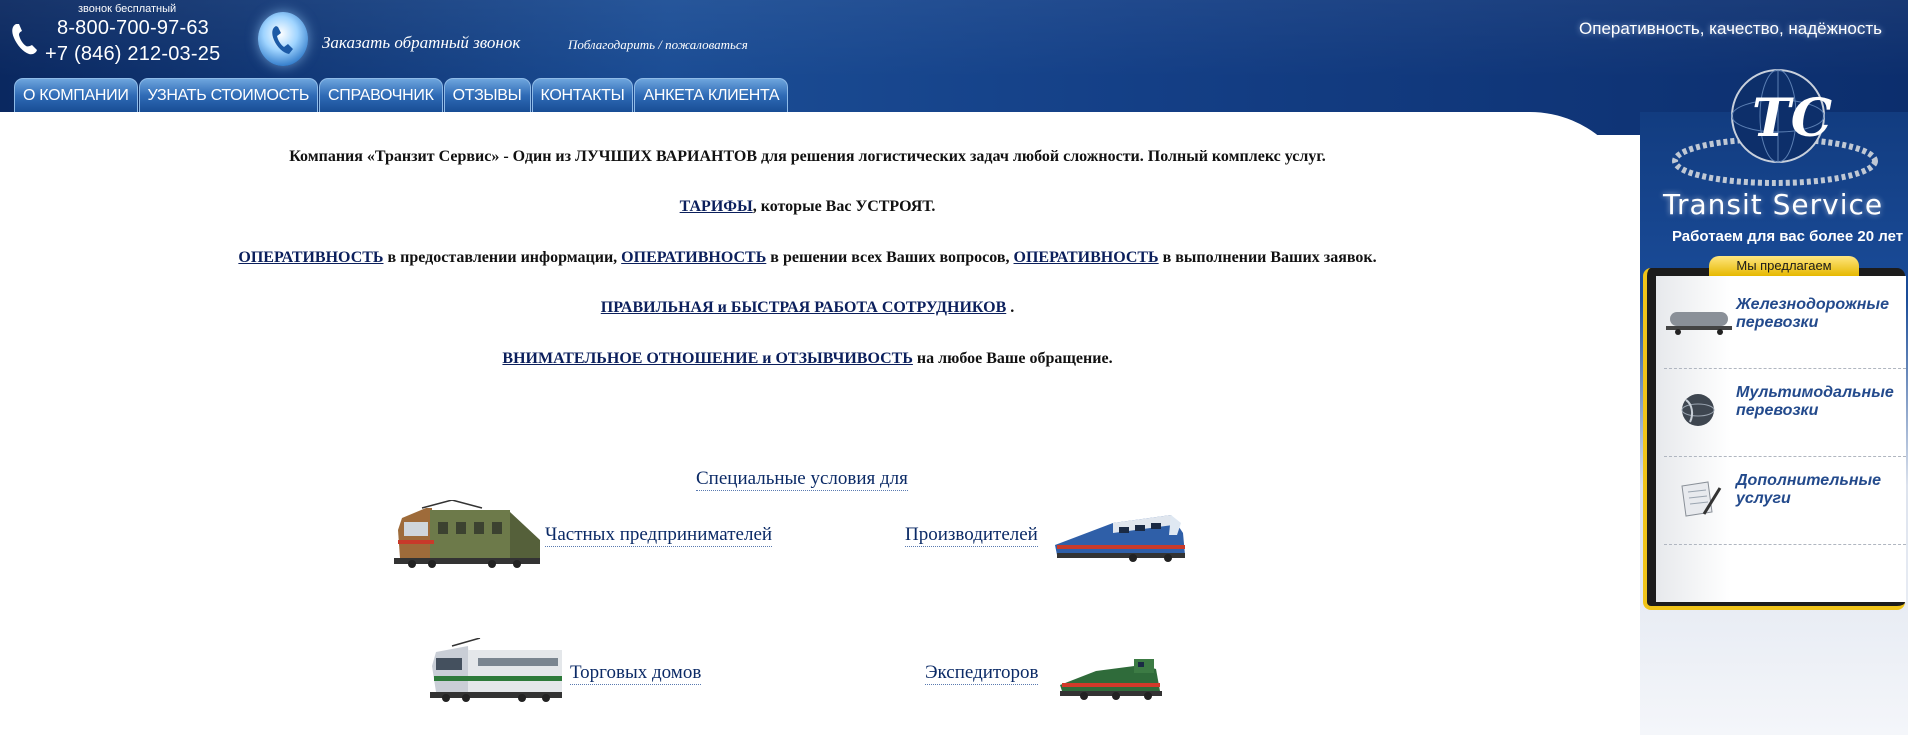 This screenshot has width=1908, height=735. I want to click on offer-multimodal-line1: Мультимодальные, so click(1815, 392).